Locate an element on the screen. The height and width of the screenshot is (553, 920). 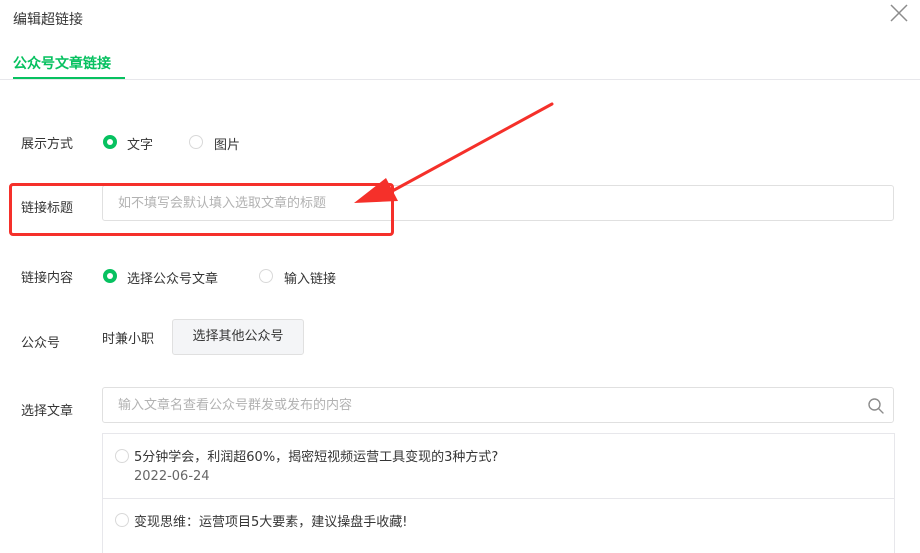
article-date: 2022-06-24 is located at coordinates (172, 476).